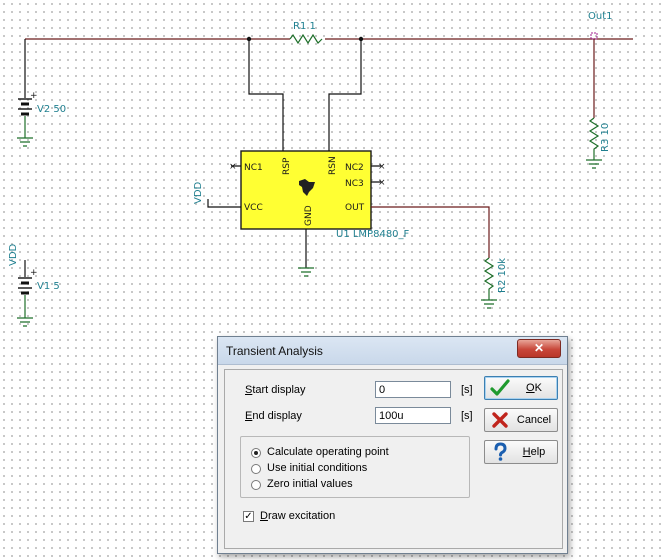 This screenshot has width=663, height=560. I want to click on pin-nc3-label: NC3, so click(354, 184).